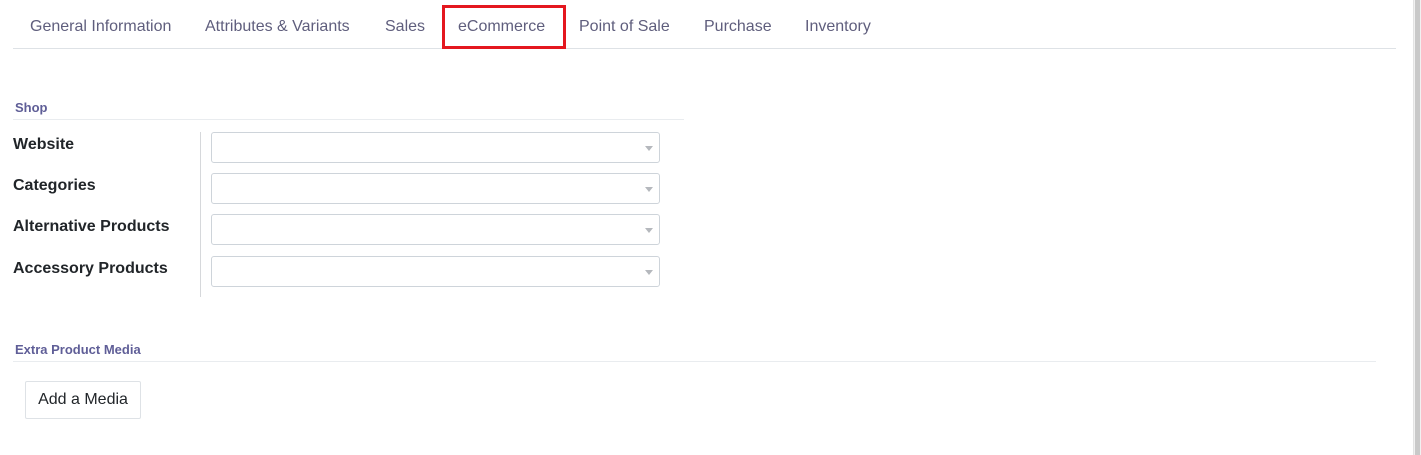 The height and width of the screenshot is (455, 1421). I want to click on alternative-products-label: Alternative Products, so click(91, 226).